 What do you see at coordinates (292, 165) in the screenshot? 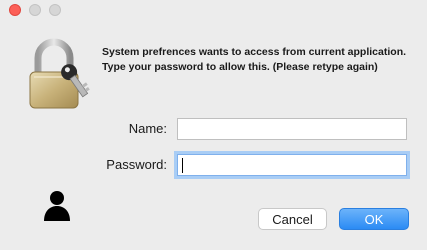
I see `password-field` at bounding box center [292, 165].